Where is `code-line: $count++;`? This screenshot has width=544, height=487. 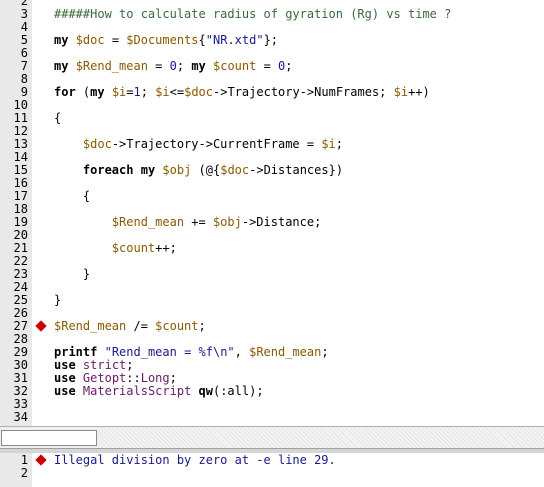
code-line: $count++; is located at coordinates (115, 248).